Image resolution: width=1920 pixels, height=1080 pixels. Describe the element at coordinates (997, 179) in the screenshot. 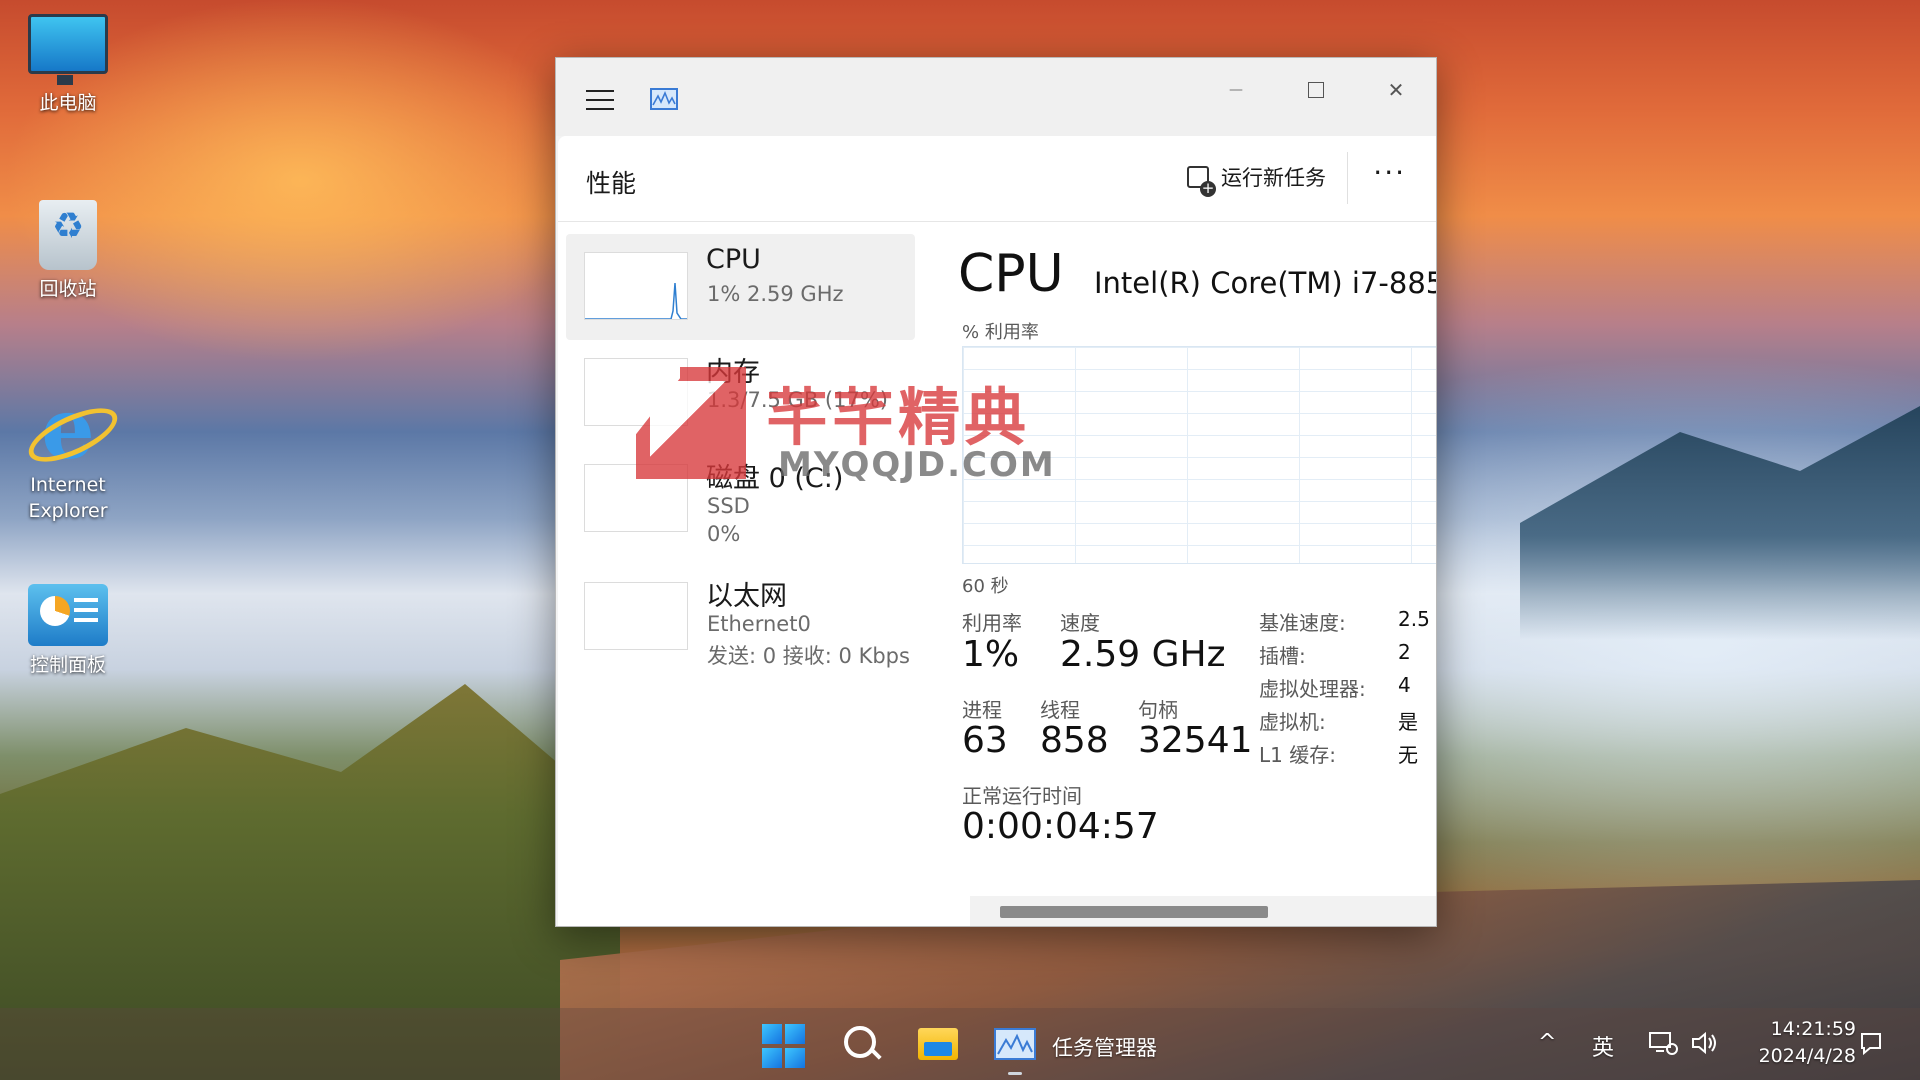

I see `page-header: 性能 运行新任务 ···` at that location.